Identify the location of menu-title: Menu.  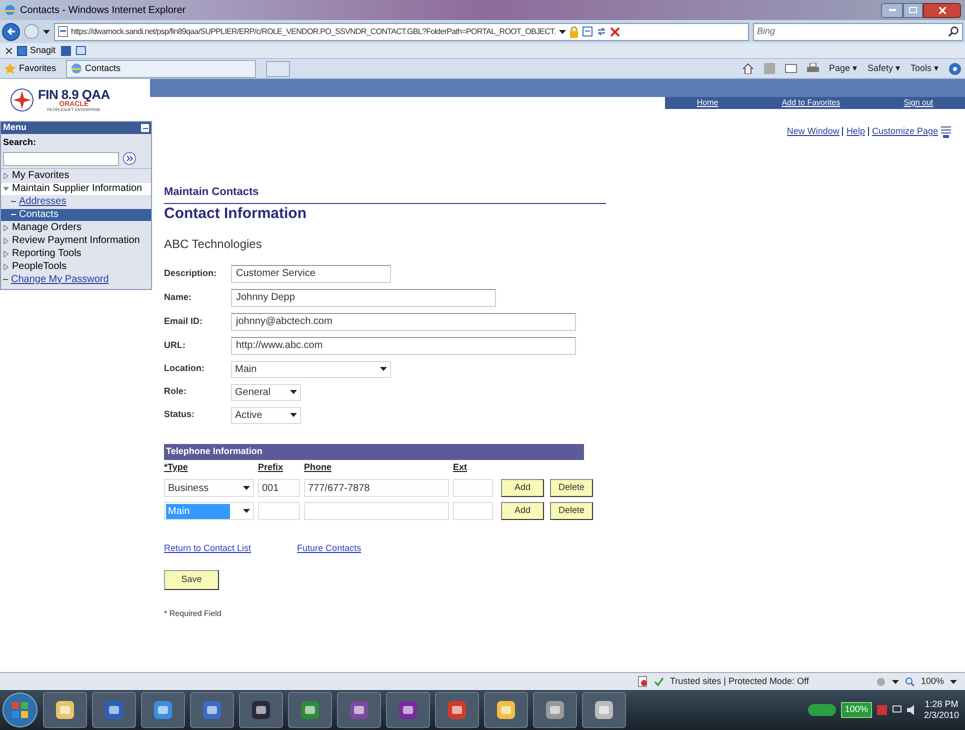
(14, 127).